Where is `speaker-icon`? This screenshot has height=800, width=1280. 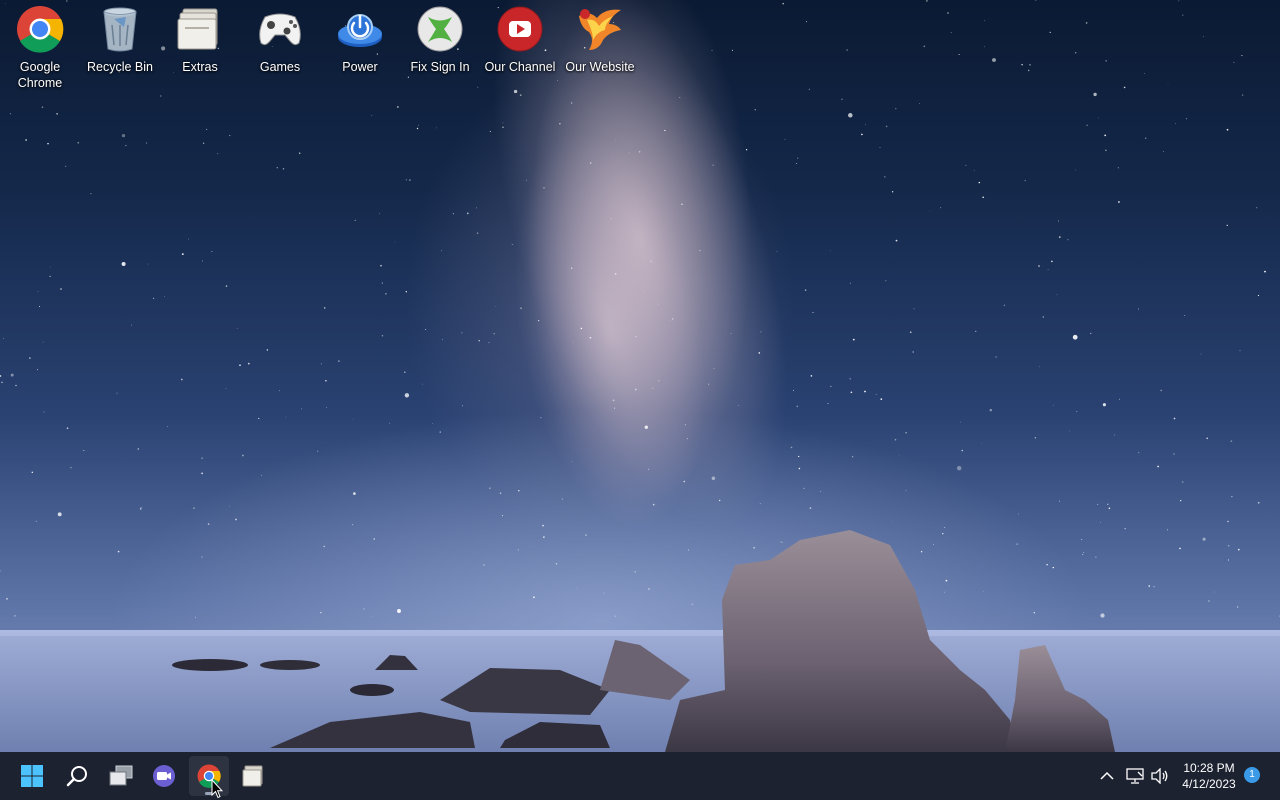
speaker-icon is located at coordinates (1159, 776).